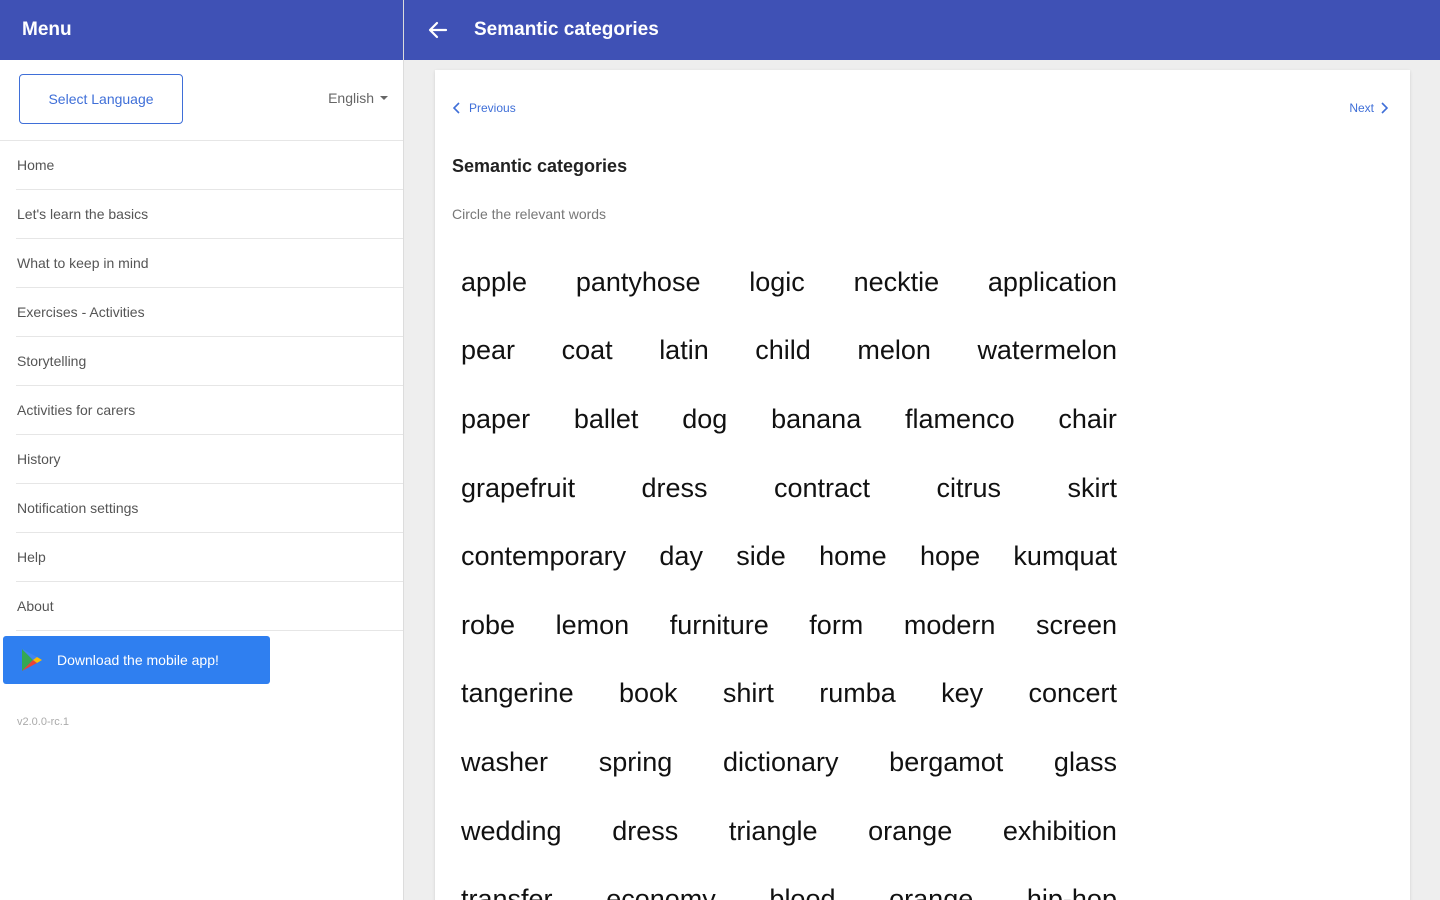  Describe the element at coordinates (719, 625) in the screenshot. I see `word: furniture` at that location.